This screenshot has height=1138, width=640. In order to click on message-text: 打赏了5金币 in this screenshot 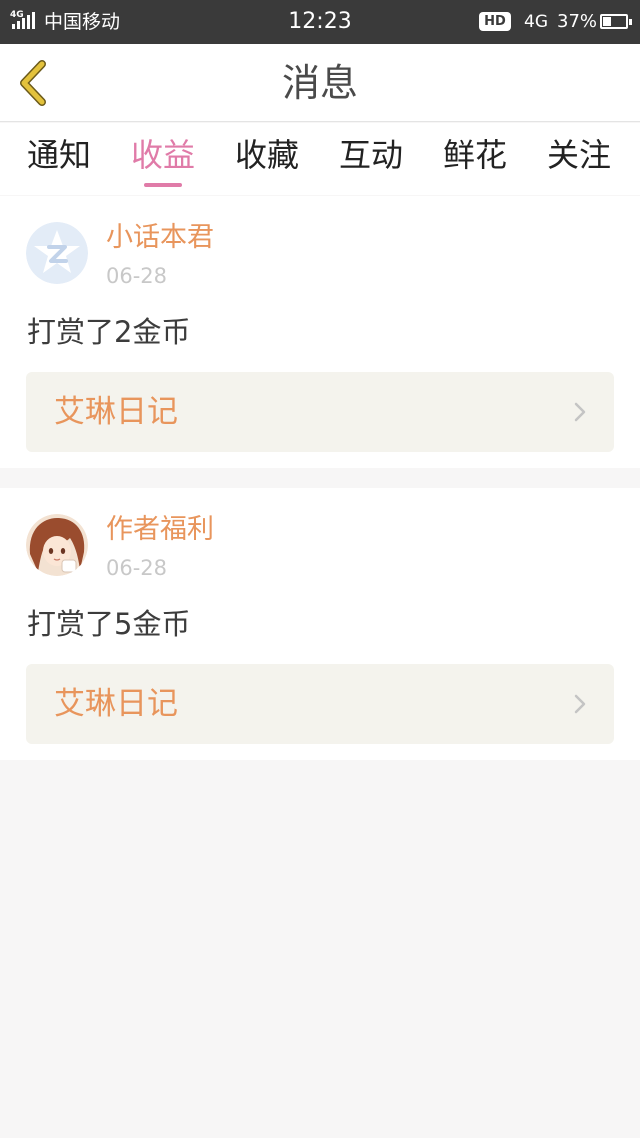, I will do `click(109, 624)`.